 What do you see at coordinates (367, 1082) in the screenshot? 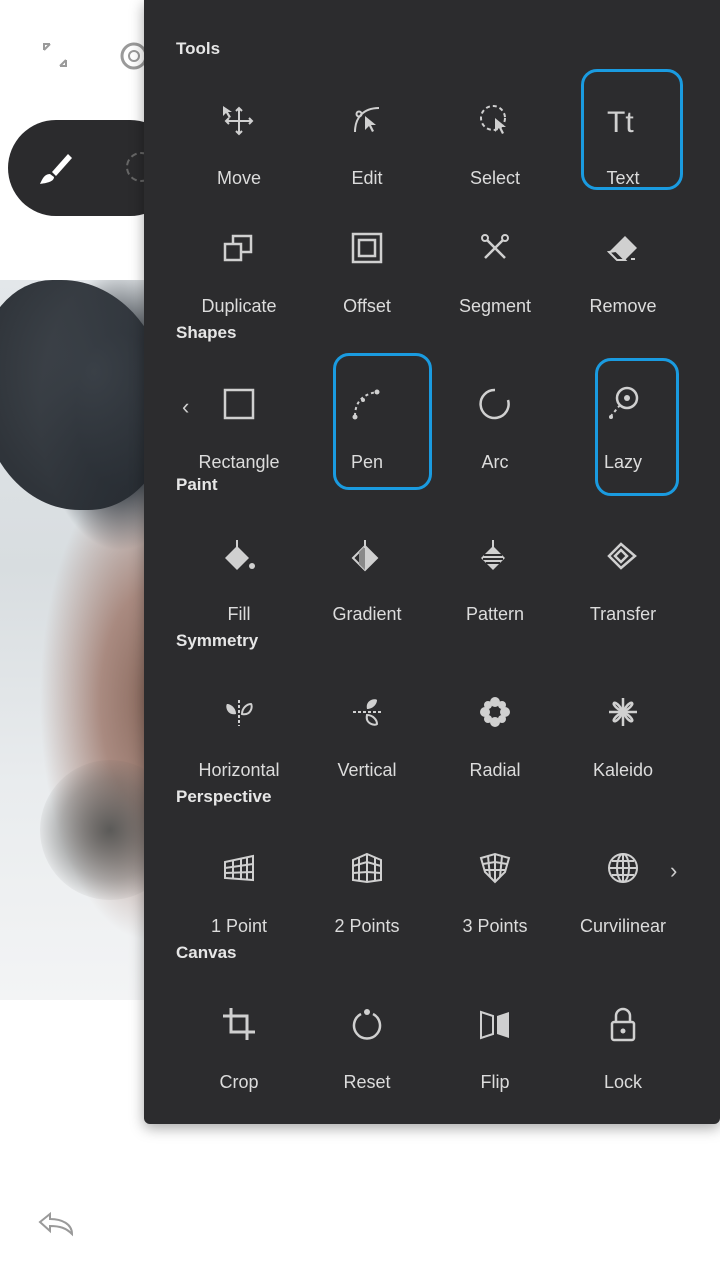
I see `tool-label: Reset` at bounding box center [367, 1082].